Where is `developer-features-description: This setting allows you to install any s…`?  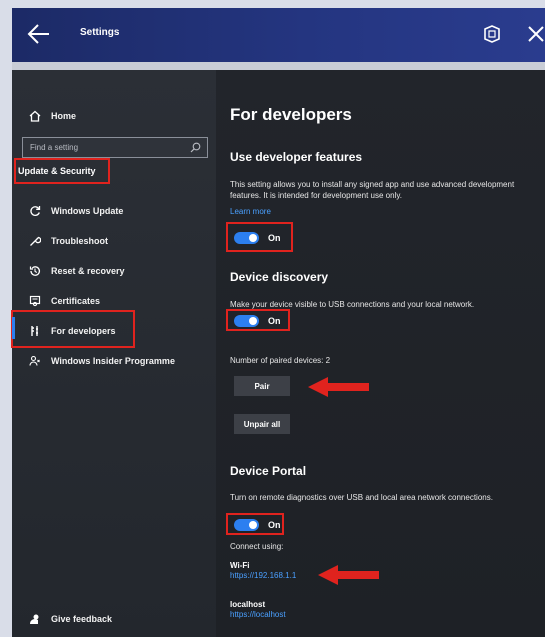
developer-features-description: This setting allows you to install any s… is located at coordinates (372, 190).